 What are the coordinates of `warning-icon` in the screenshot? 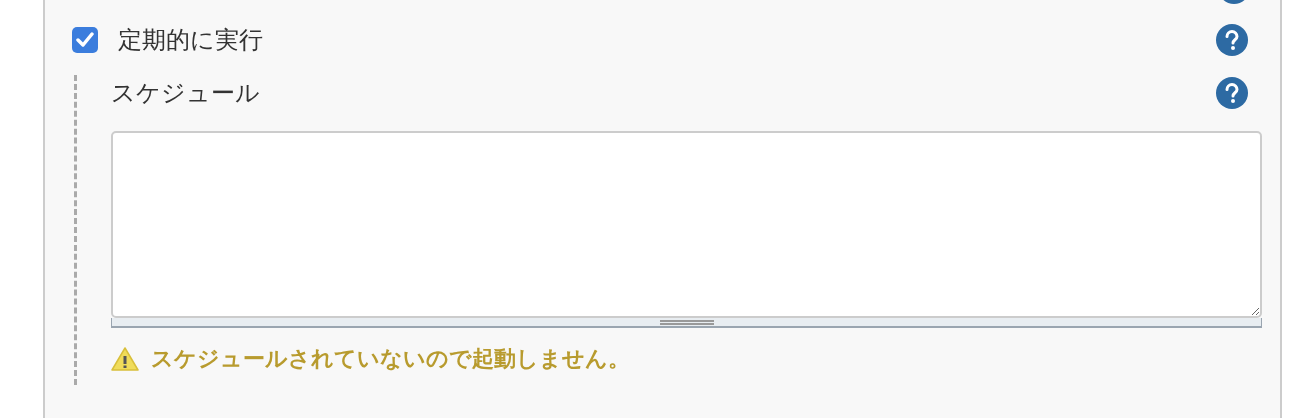 It's located at (125, 358).